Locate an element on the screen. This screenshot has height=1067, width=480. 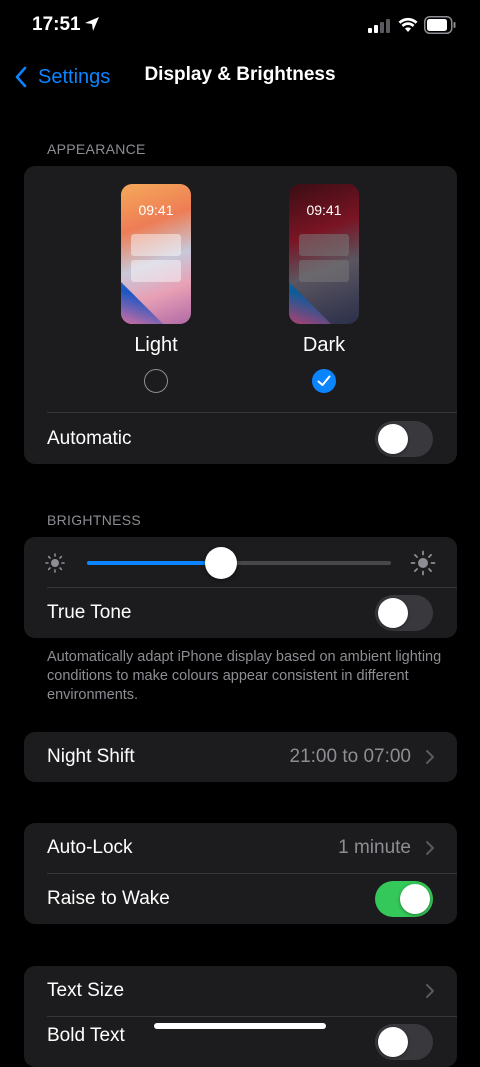
raise-to-wake-label: Raise to Wake is located at coordinates (108, 898).